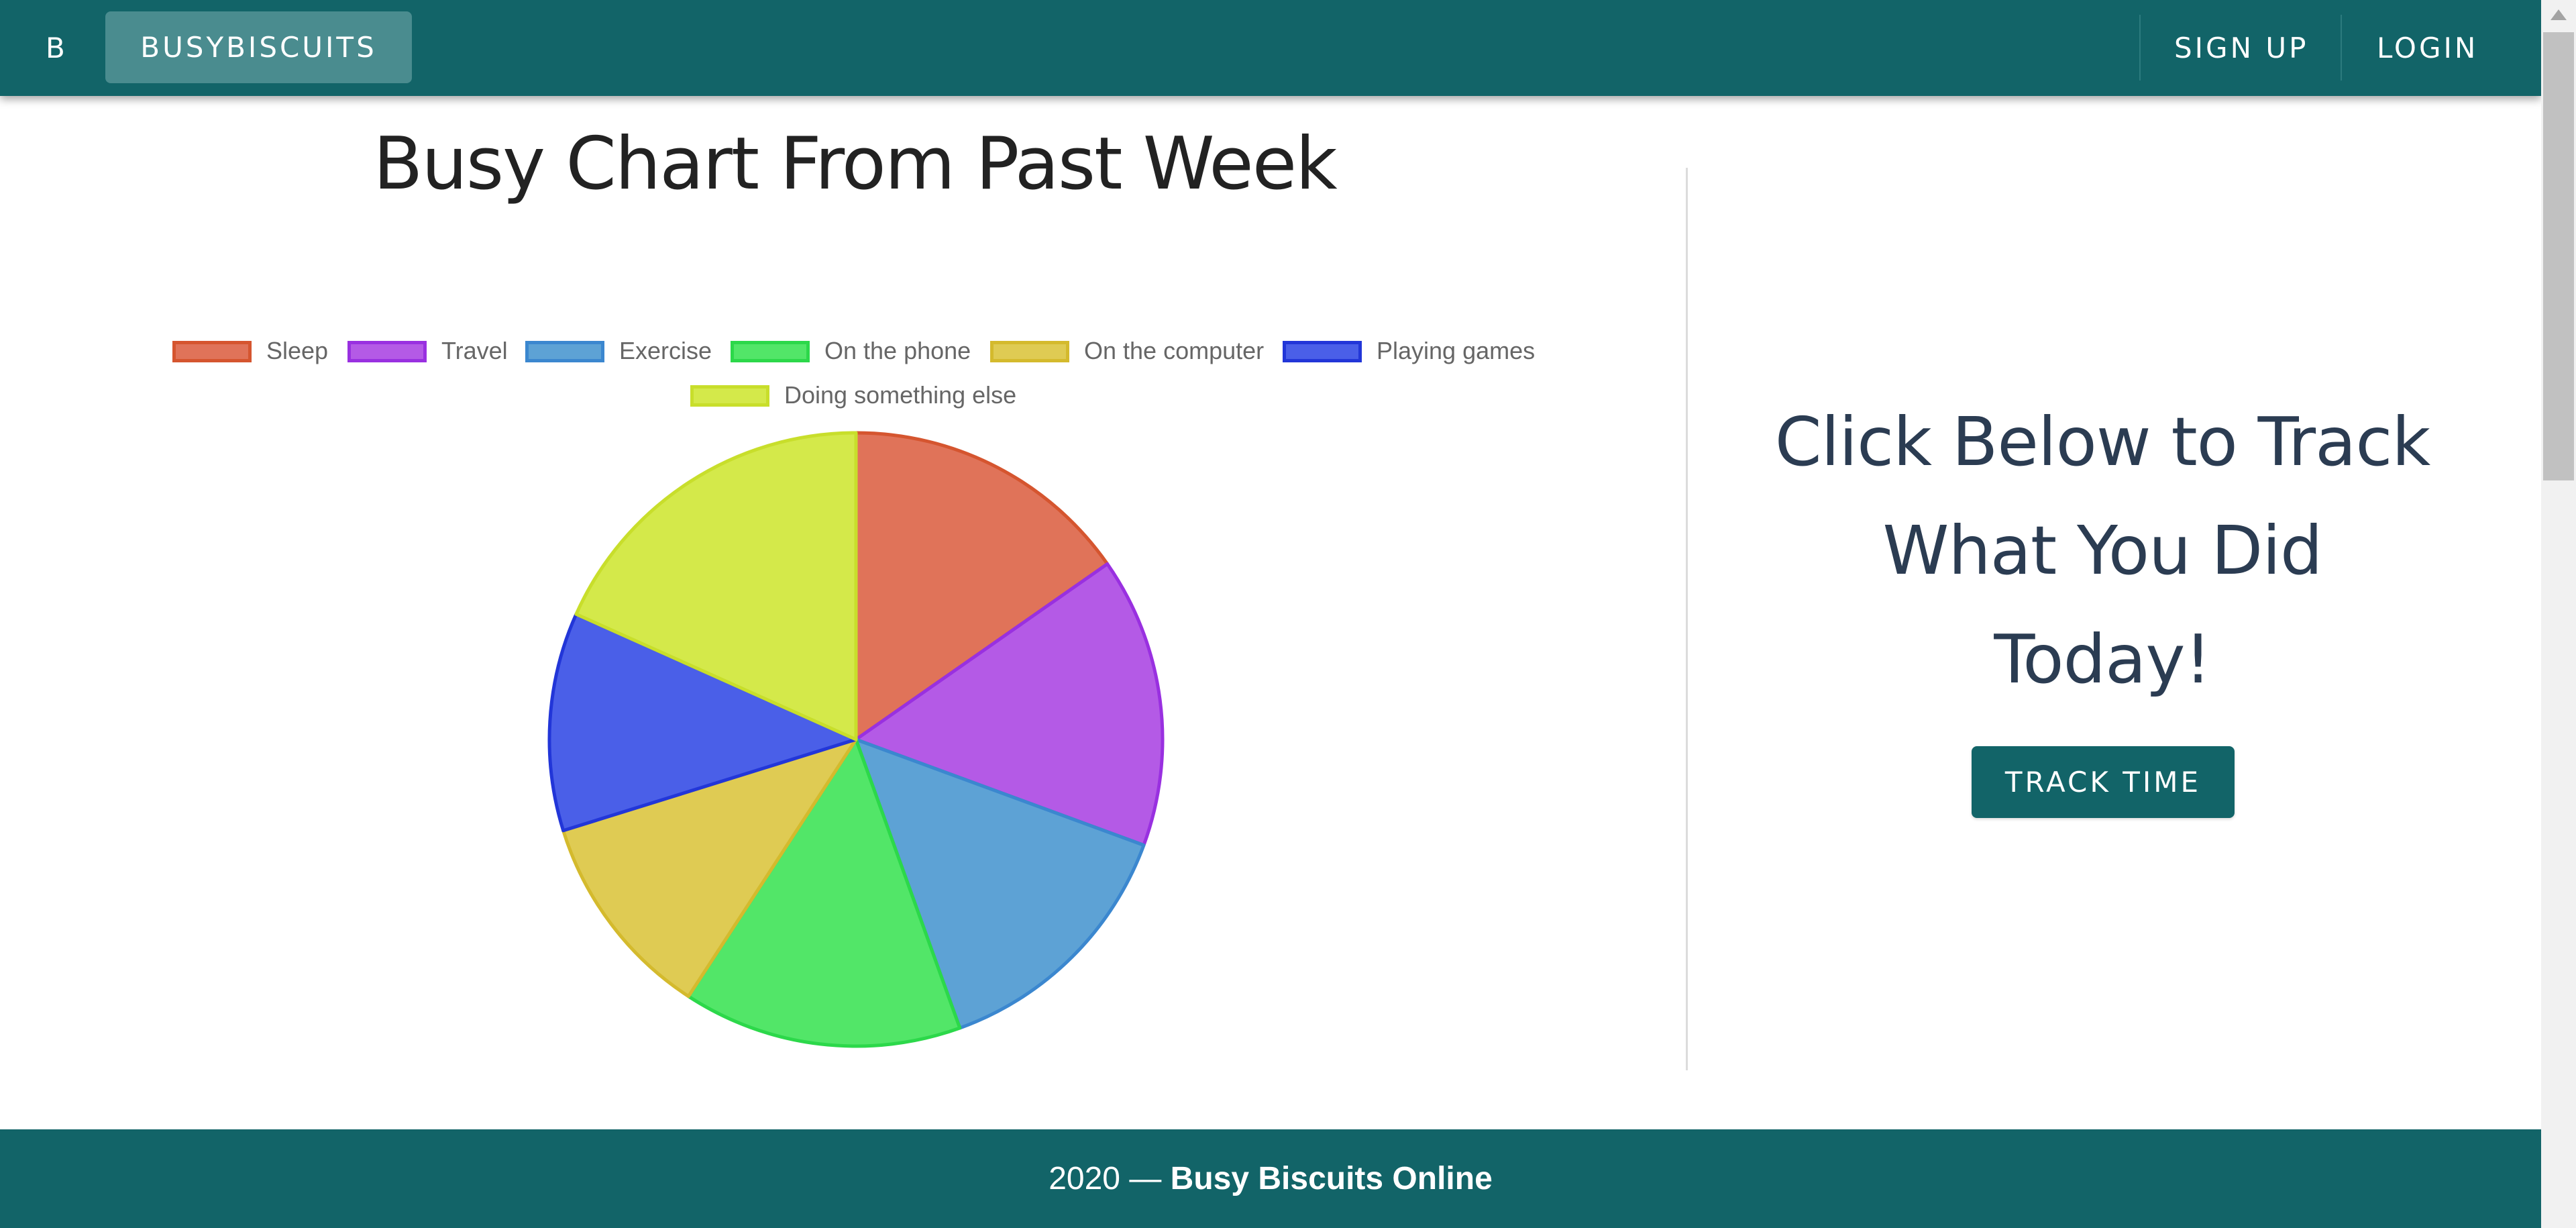  Describe the element at coordinates (474, 350) in the screenshot. I see `legend-label: Travel` at that location.